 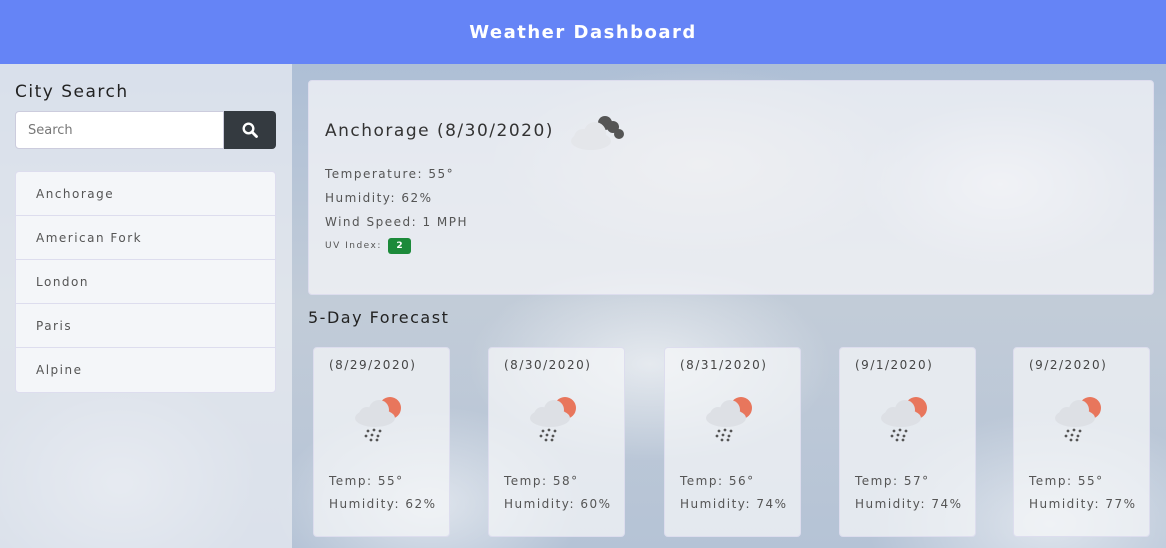 What do you see at coordinates (717, 481) in the screenshot?
I see `forecast-temp: Temp: 56°` at bounding box center [717, 481].